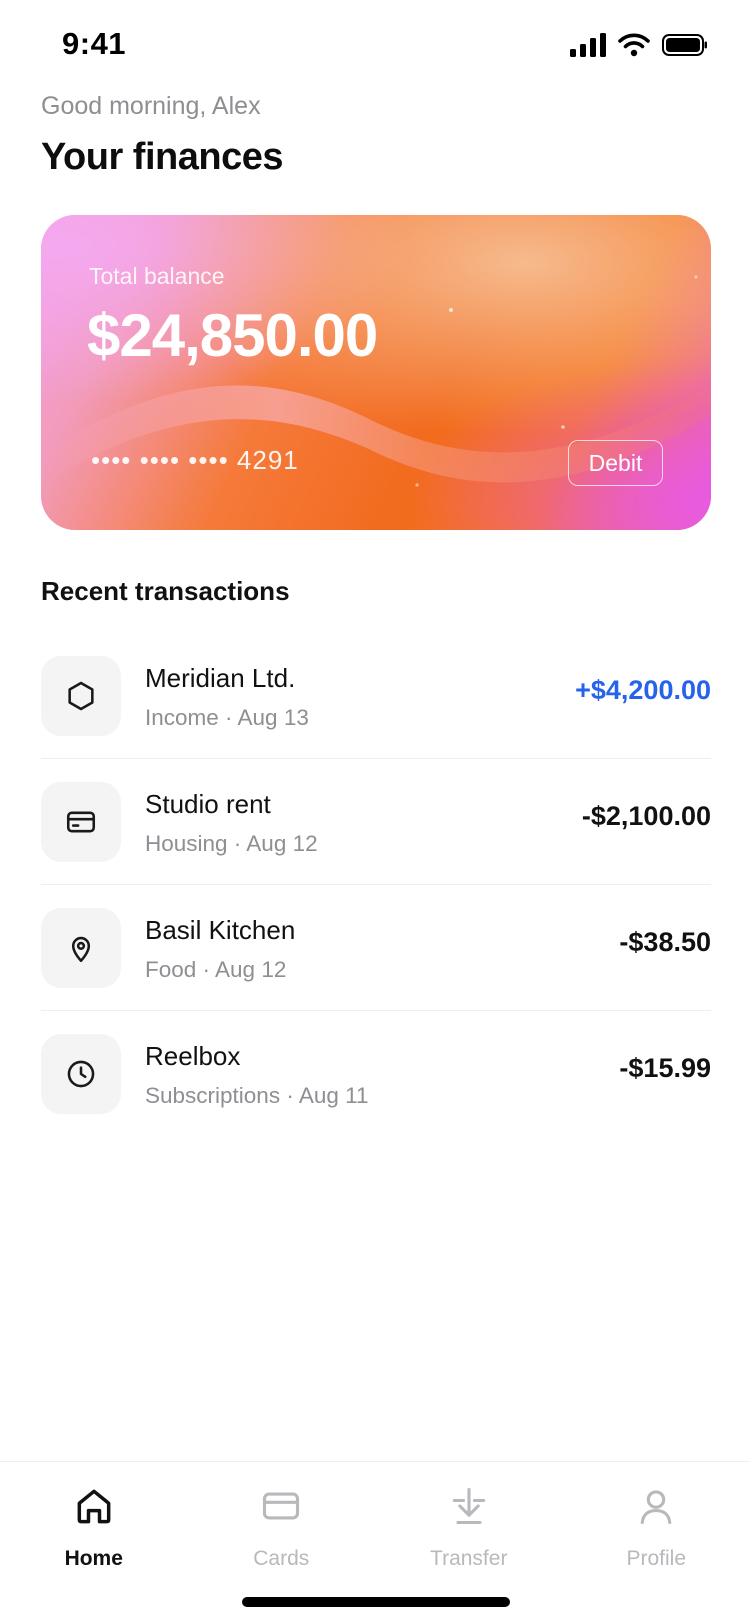 This screenshot has width=750, height=1624. Describe the element at coordinates (193, 1056) in the screenshot. I see `transaction-name: Reelbox` at that location.